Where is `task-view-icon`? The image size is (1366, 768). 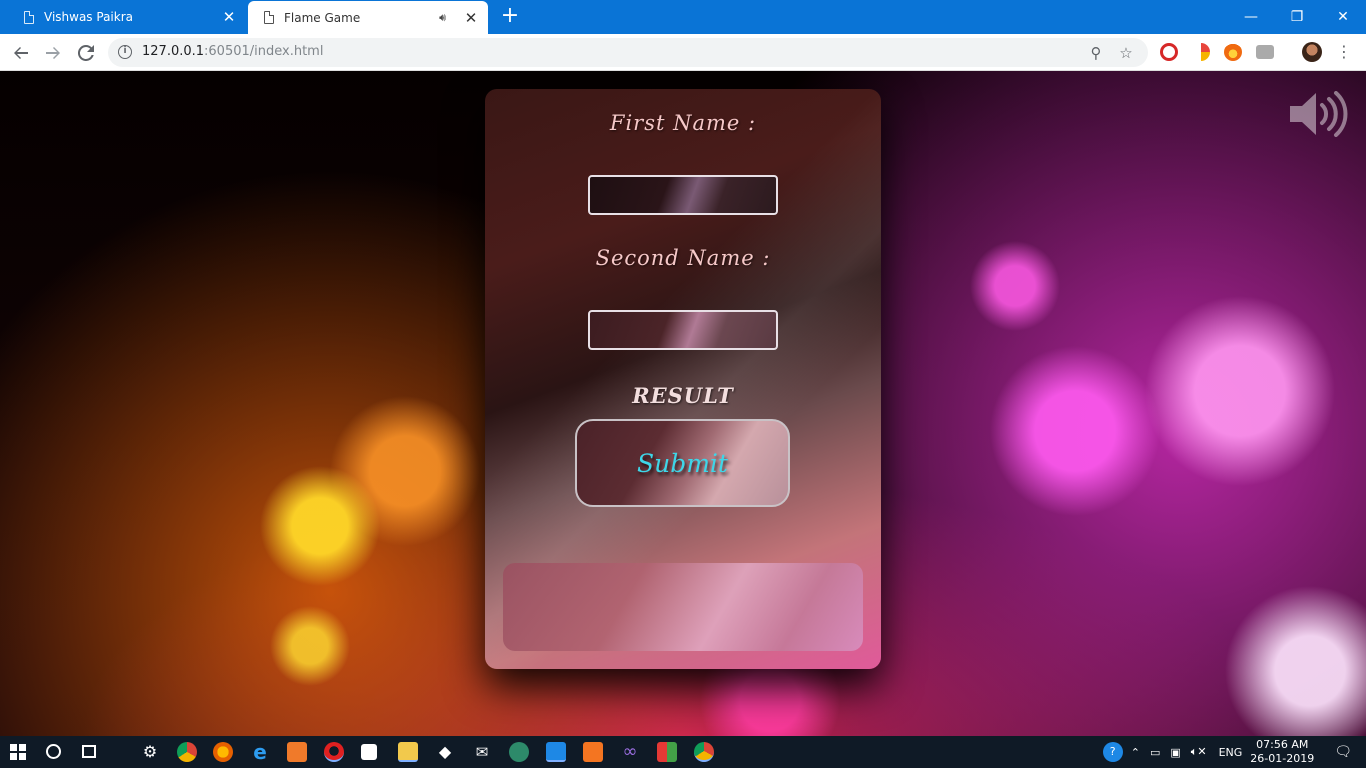 task-view-icon is located at coordinates (89, 751).